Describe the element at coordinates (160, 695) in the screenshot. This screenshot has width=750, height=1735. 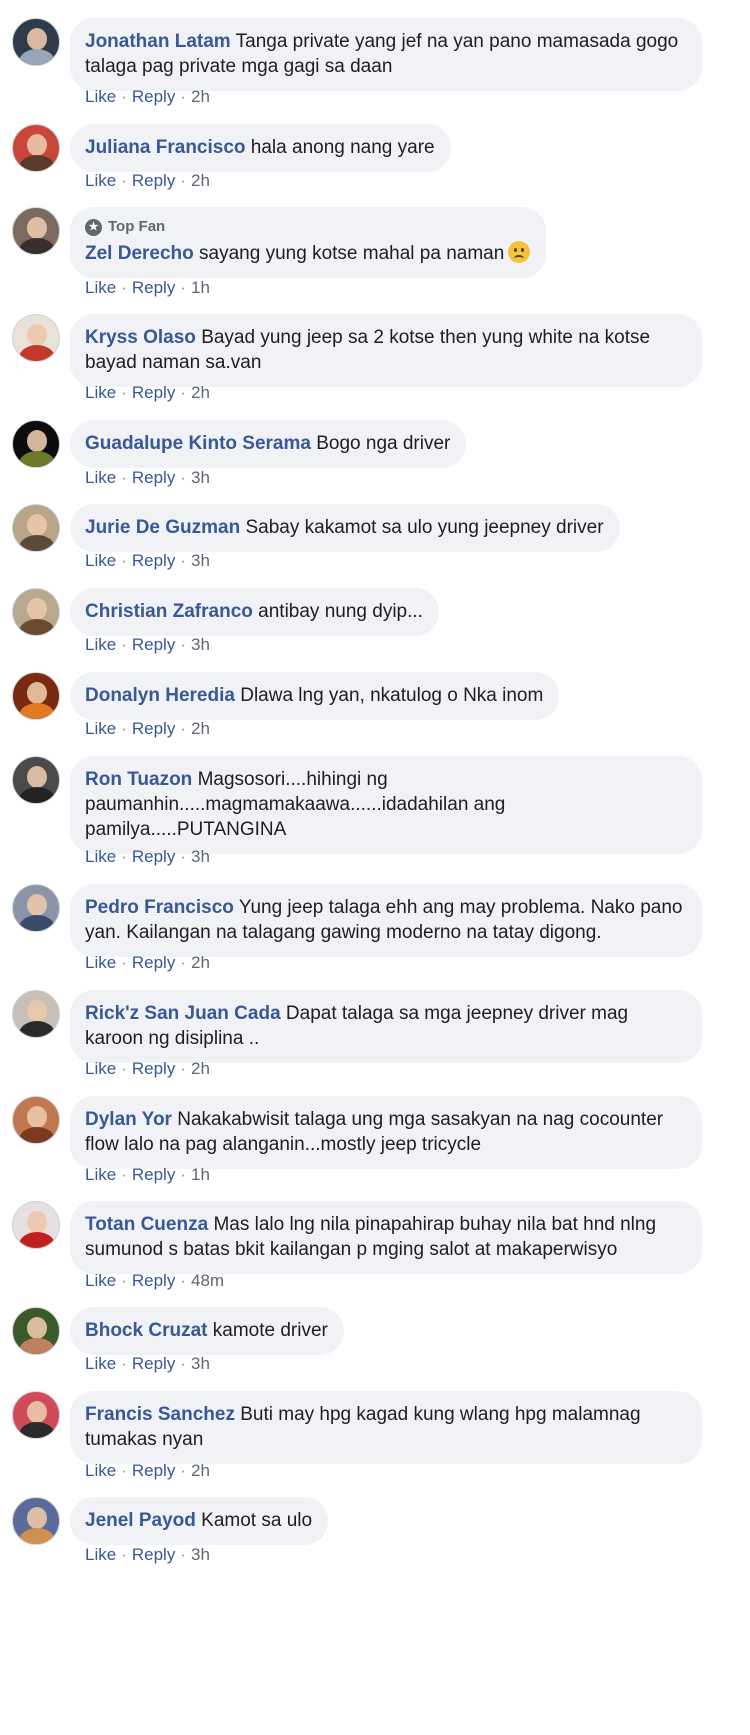
I see `commenter-name: Donalyn Heredia` at that location.